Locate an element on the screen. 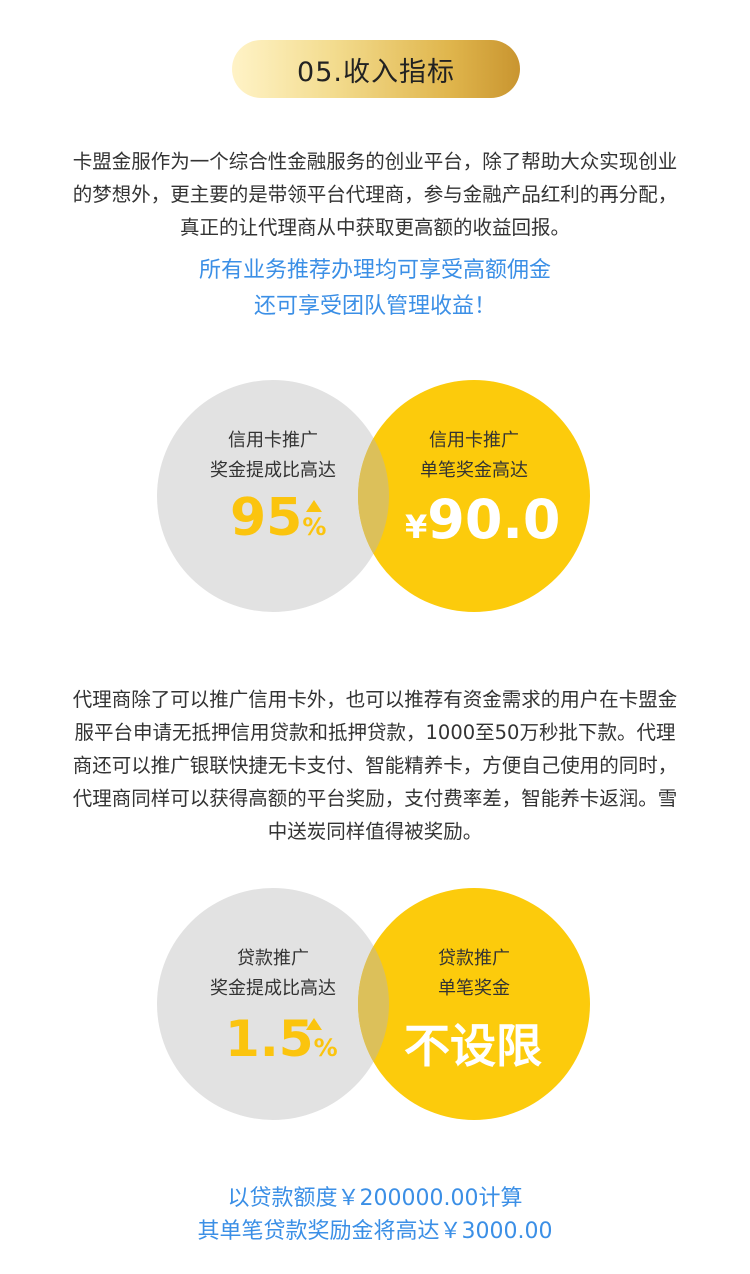 The width and height of the screenshot is (750, 1274). right-value-text: 不设限 is located at coordinates (473, 1046).